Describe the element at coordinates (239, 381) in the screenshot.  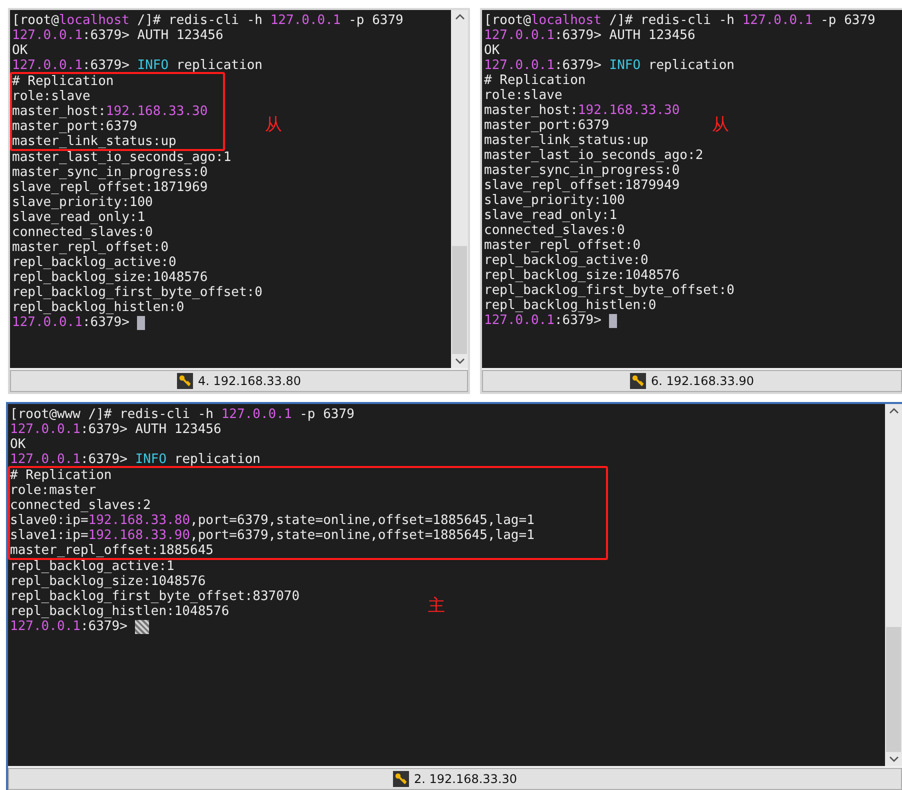
I see `session-tab: 4. 192.168.33.80` at that location.